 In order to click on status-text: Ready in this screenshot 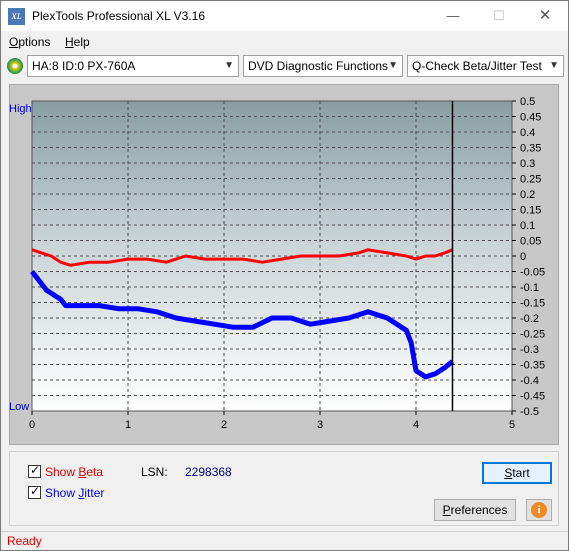, I will do `click(24, 541)`.